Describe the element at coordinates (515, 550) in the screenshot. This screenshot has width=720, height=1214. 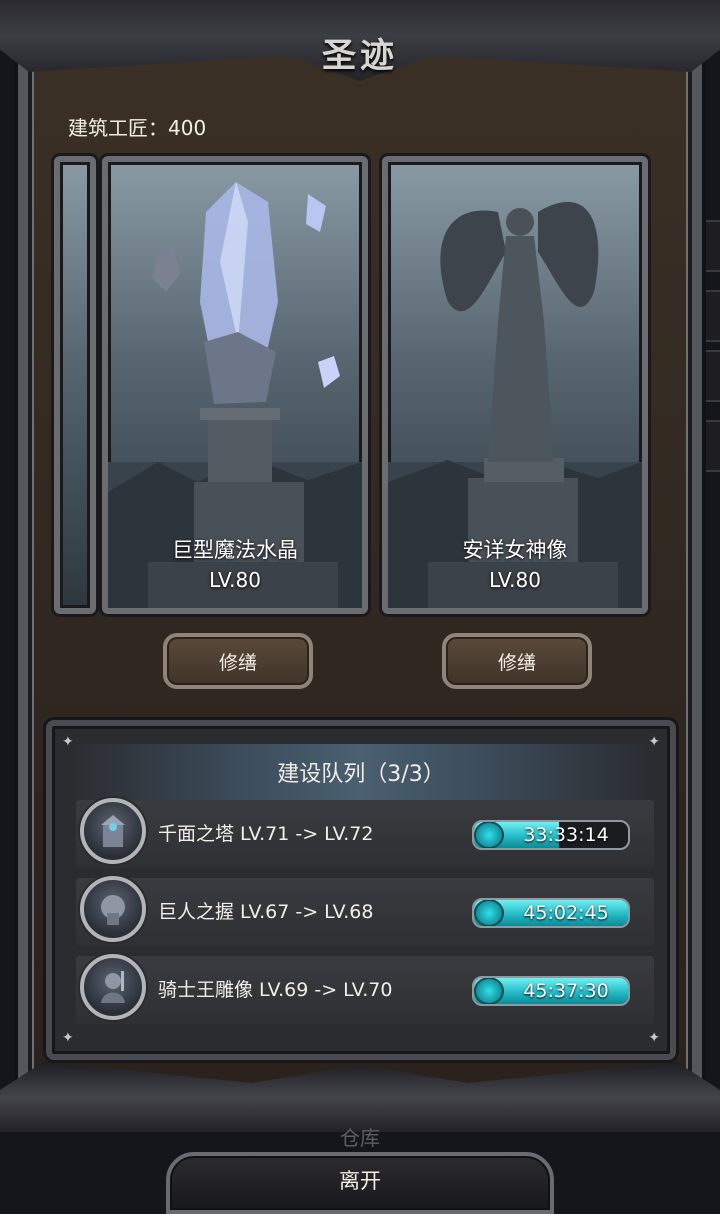
I see `building-name: 安详女神像` at that location.